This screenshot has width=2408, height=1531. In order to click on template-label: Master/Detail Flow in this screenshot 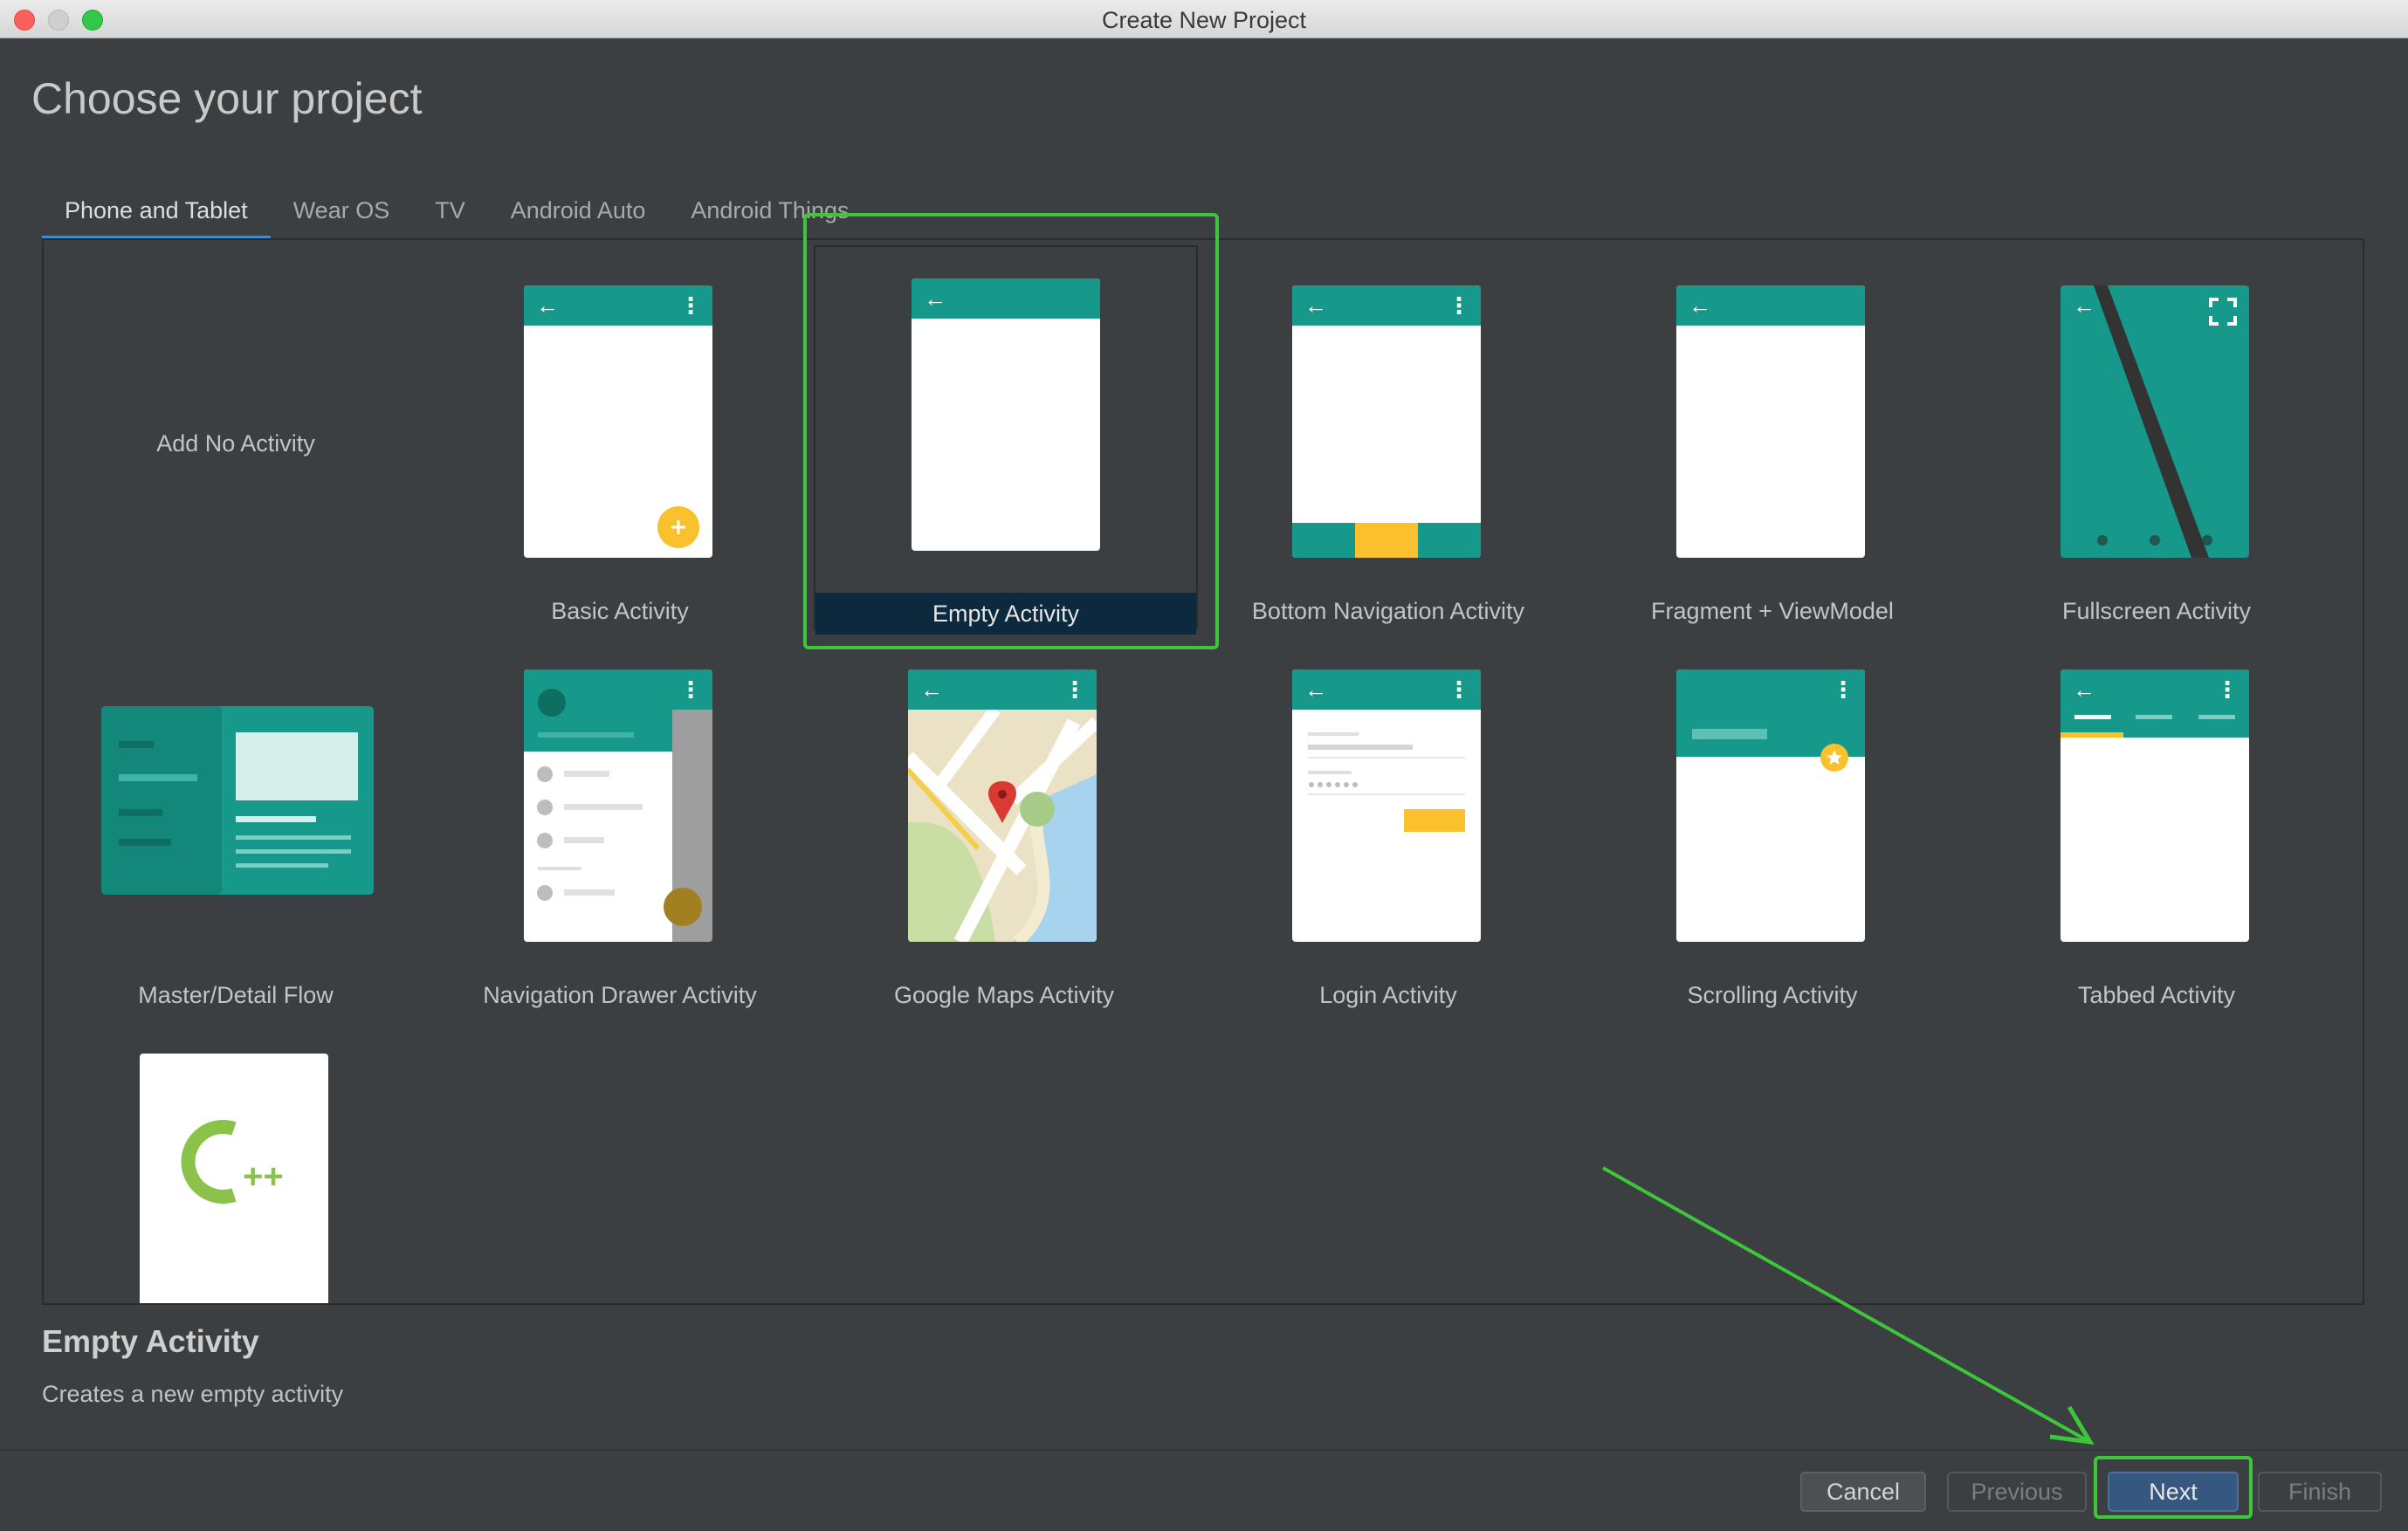, I will do `click(236, 995)`.